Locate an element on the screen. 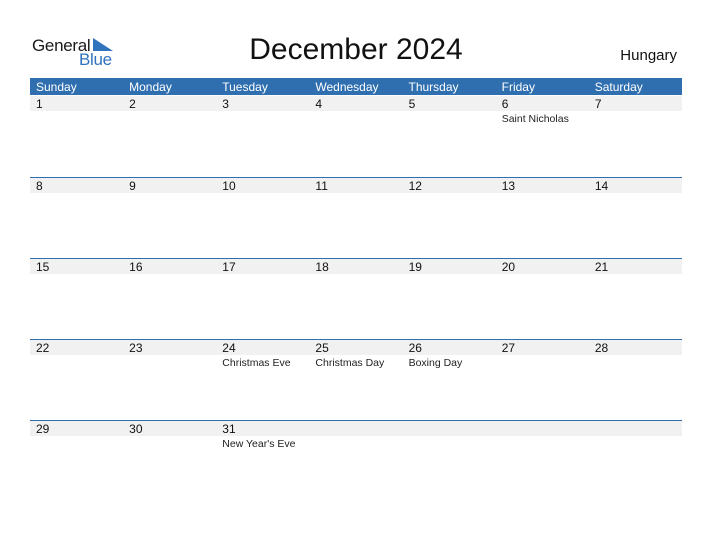  day-cell: 1 is located at coordinates (76, 136).